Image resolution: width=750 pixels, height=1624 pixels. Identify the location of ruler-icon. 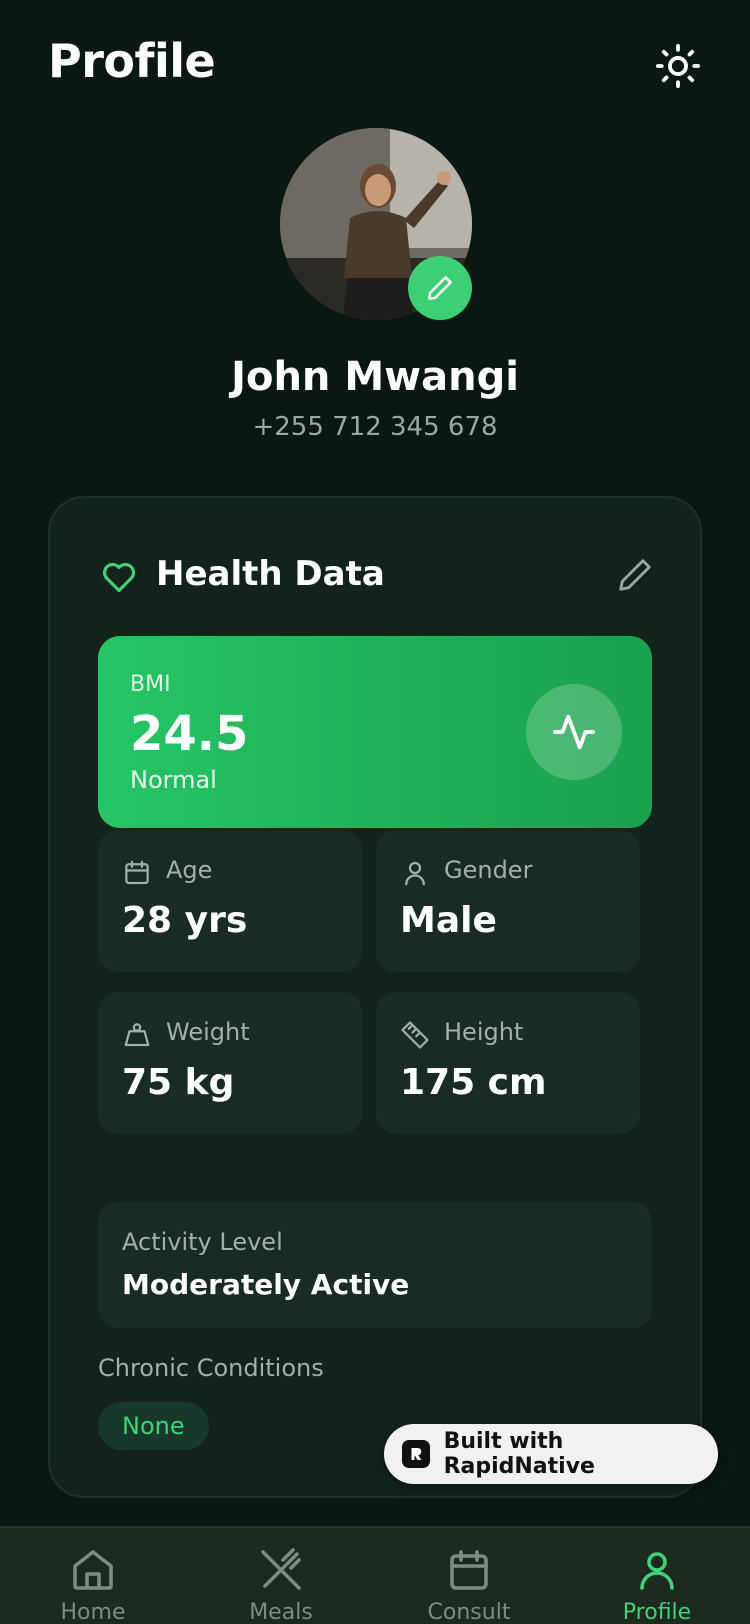
(415, 1035).